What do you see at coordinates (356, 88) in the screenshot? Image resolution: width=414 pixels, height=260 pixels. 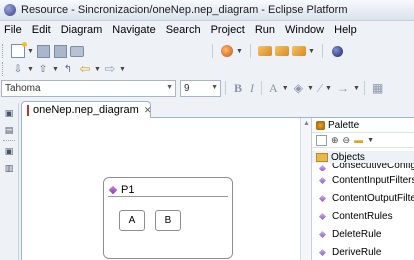 I see `line-style-dropdown: ▼` at bounding box center [356, 88].